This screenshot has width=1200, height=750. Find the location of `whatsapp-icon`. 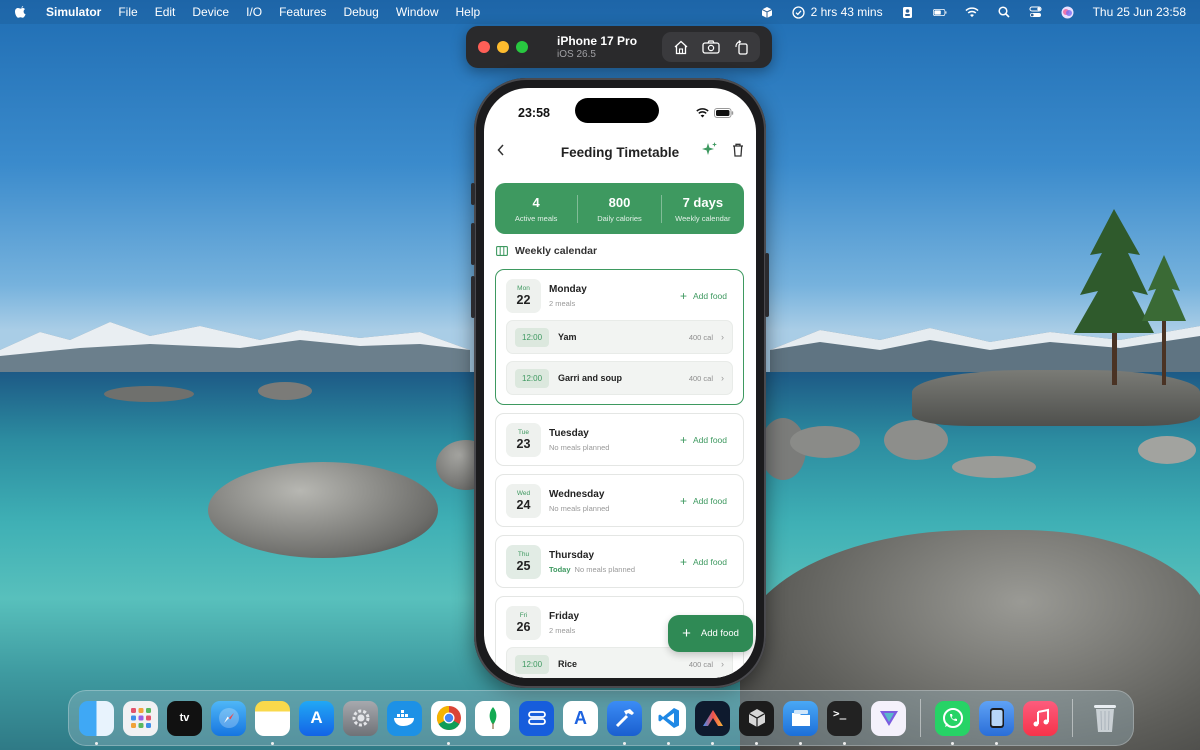

whatsapp-icon is located at coordinates (952, 722).